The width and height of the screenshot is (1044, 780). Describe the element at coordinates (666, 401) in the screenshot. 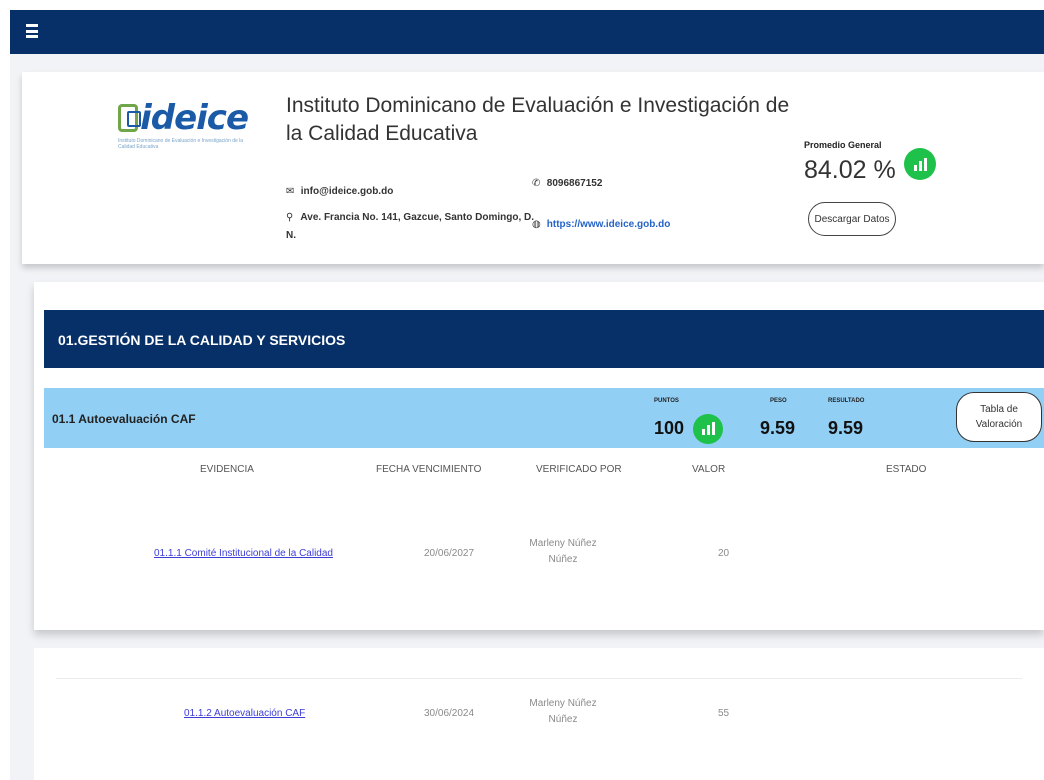

I see `puntos-label: PUNTOS` at that location.